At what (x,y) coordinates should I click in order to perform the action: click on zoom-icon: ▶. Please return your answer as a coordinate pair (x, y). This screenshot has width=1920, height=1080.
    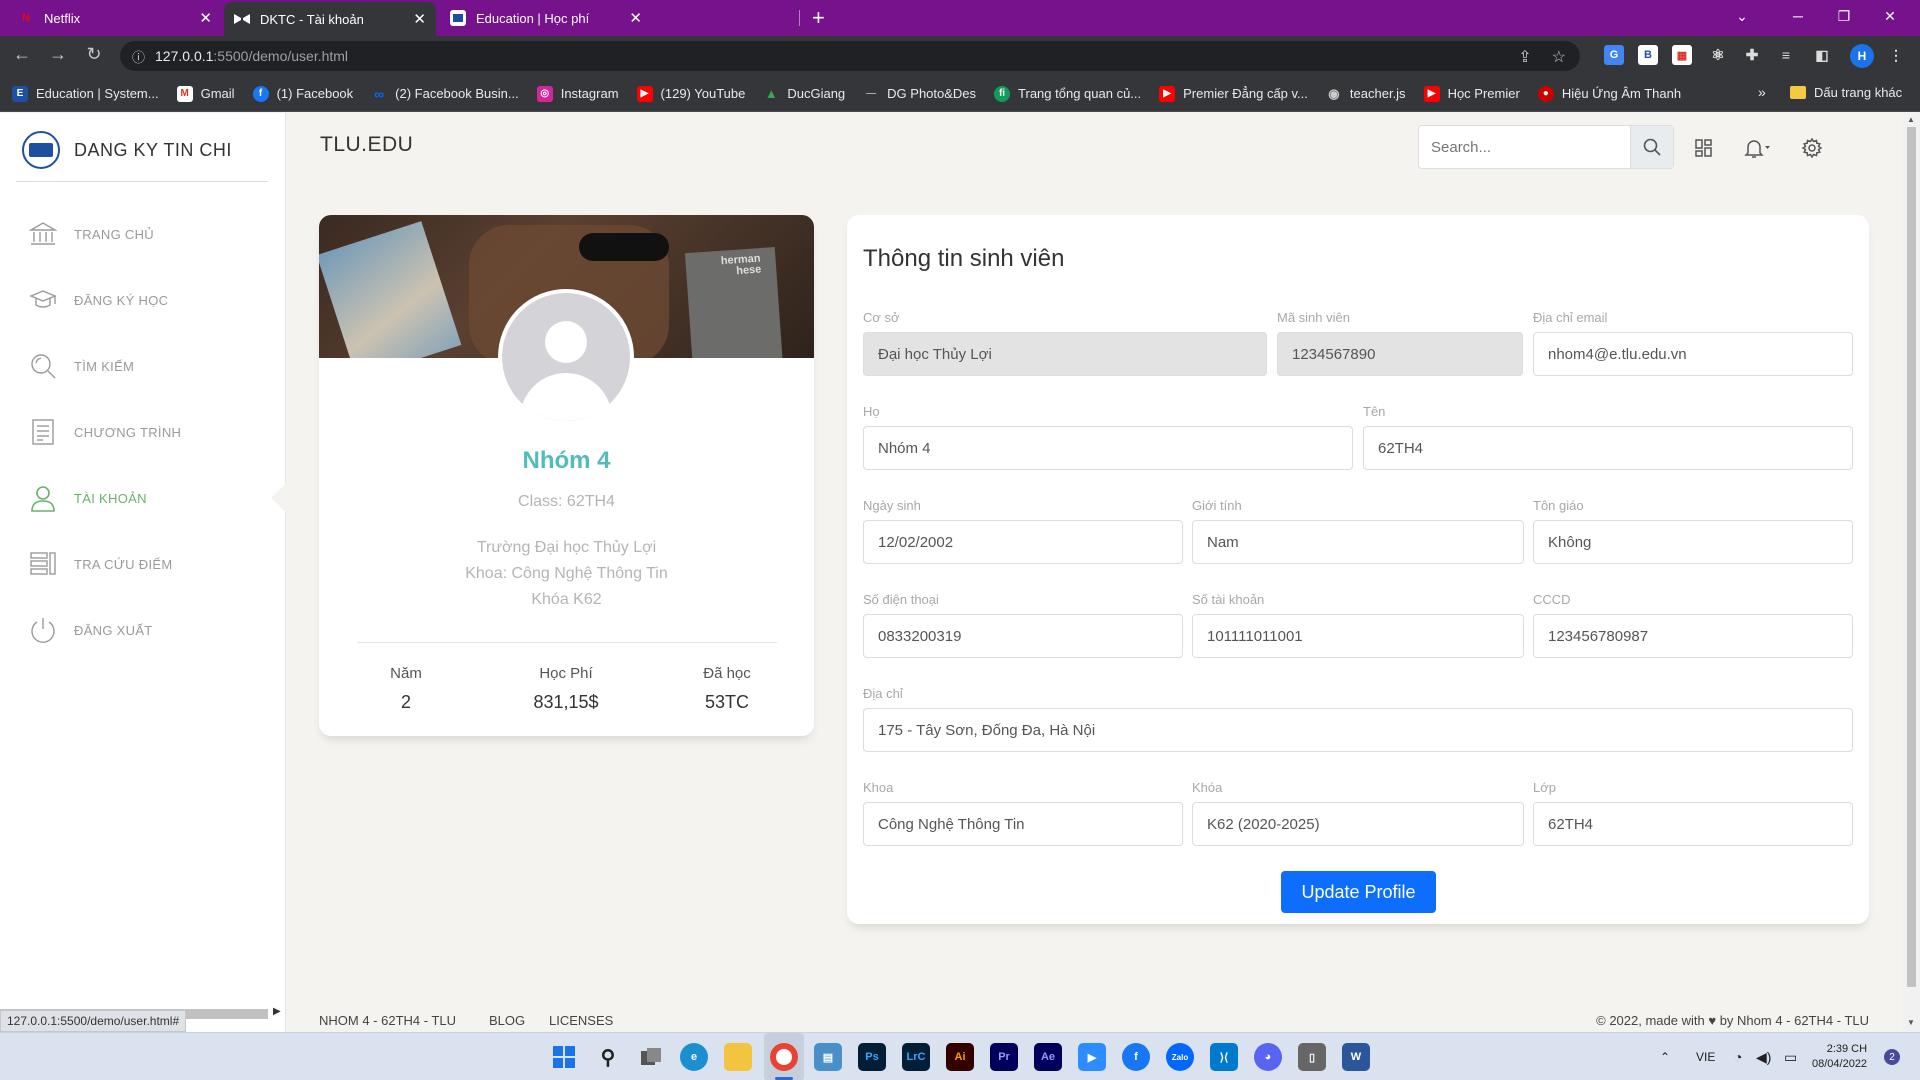
    Looking at the image, I should click on (1092, 1057).